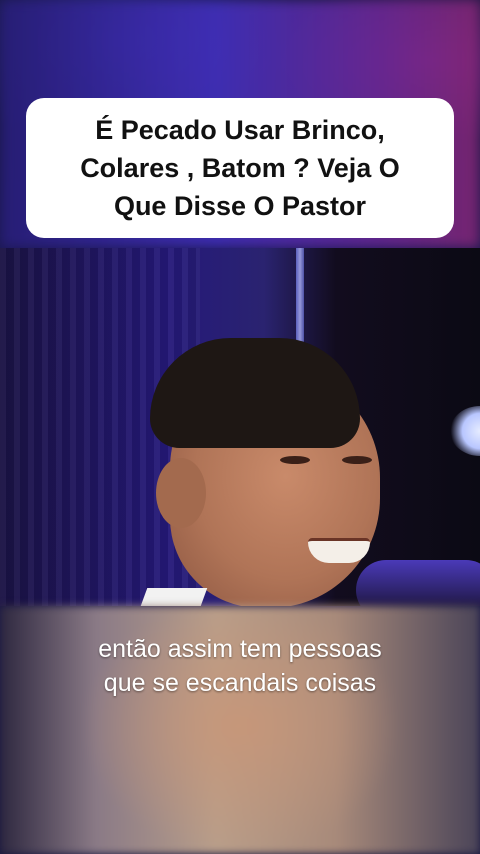 This screenshot has height=854, width=480. I want to click on stage-light, so click(465, 431).